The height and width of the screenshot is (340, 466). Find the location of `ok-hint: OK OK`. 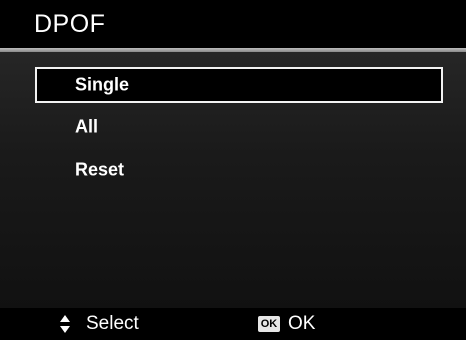

ok-hint: OK OK is located at coordinates (286, 324).